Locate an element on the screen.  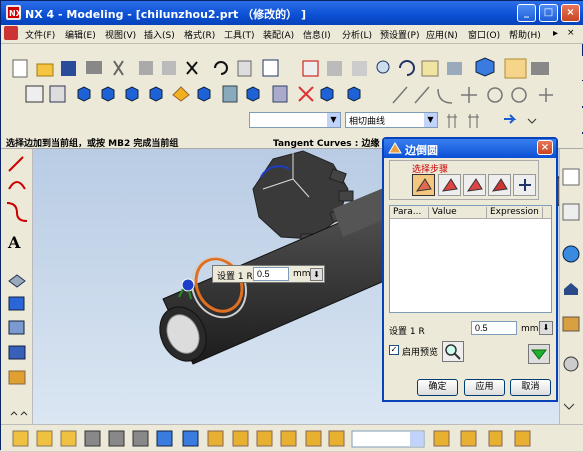
menu-information: 信息(I) is located at coordinates (317, 34).